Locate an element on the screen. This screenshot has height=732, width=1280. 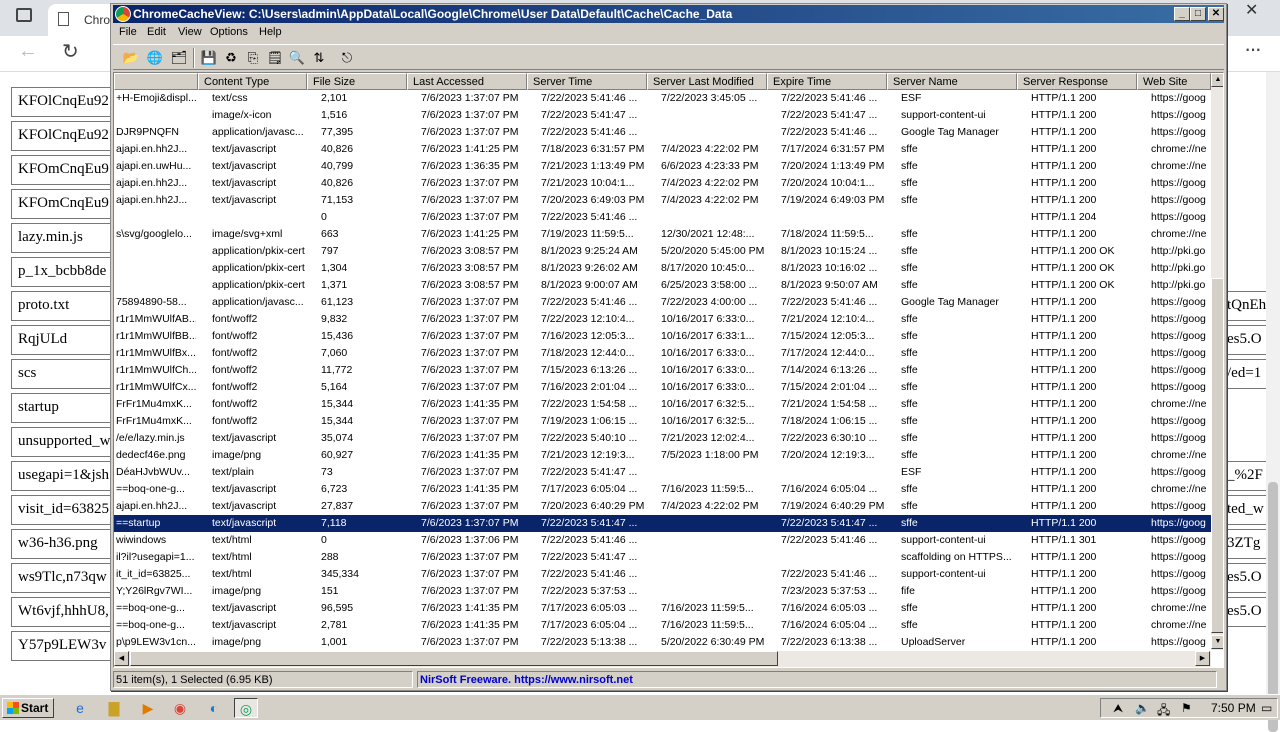
tab-search-icon is located at coordinates (24, 15).